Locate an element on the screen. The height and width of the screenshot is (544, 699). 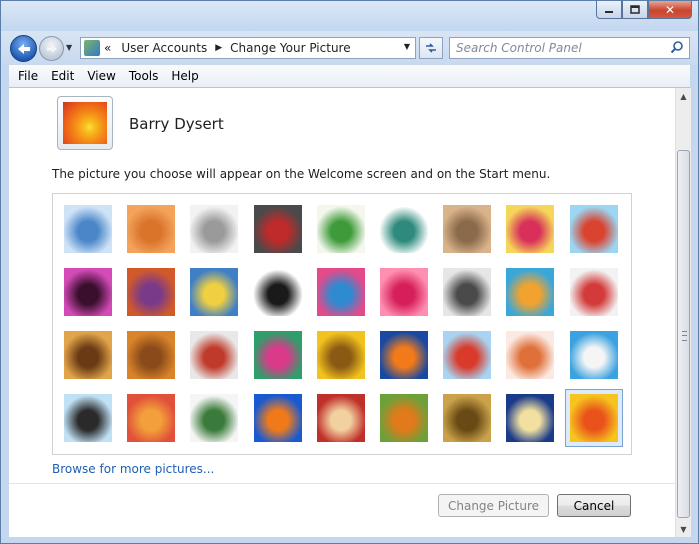
picture-orange-gerbera-icon is located at coordinates (594, 418).